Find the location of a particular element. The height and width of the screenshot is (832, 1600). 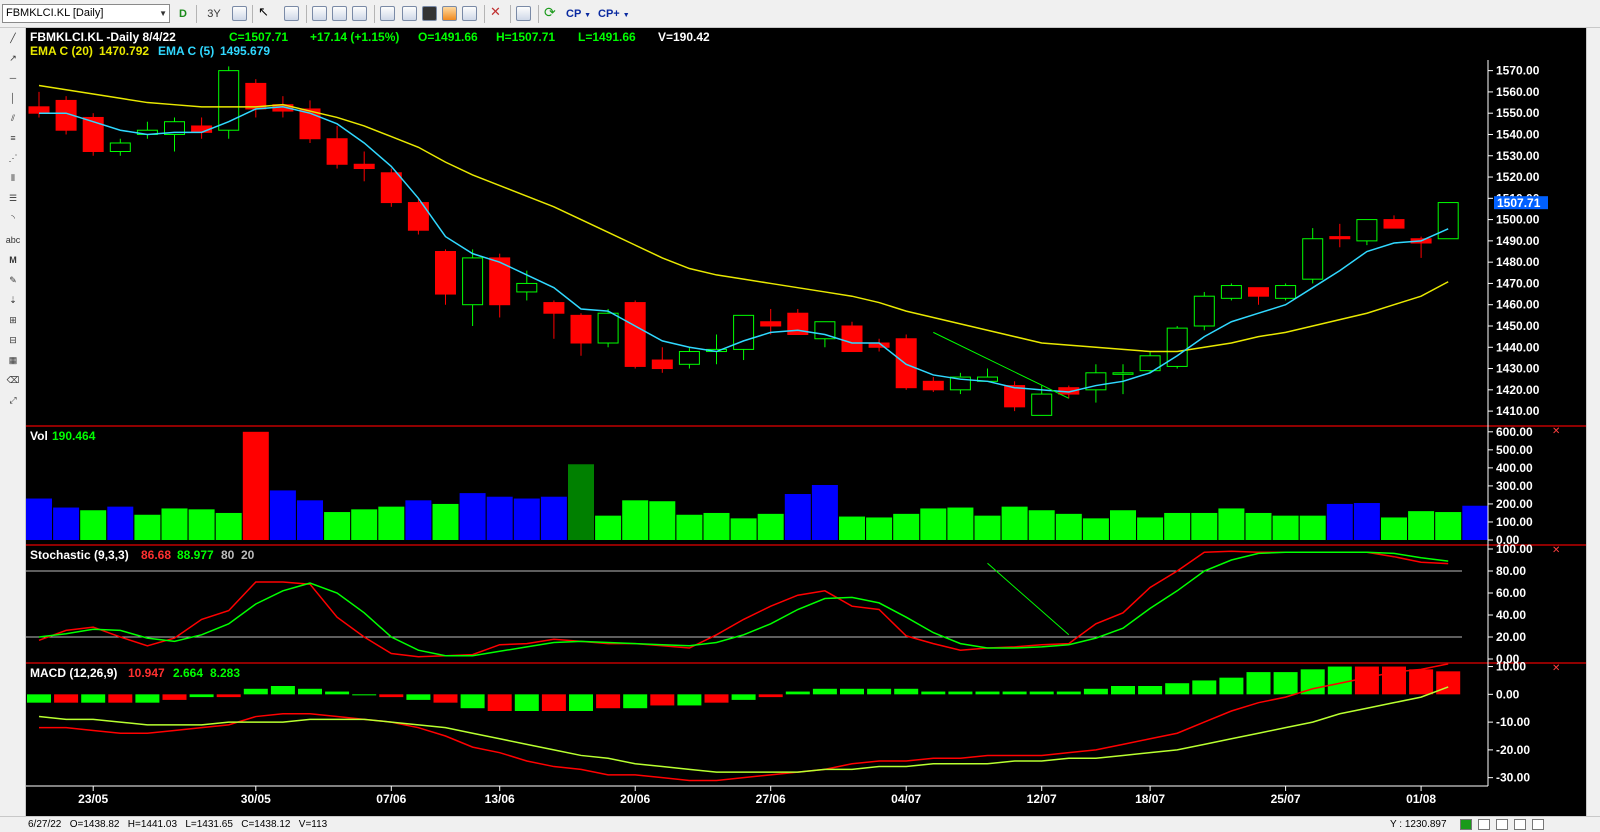

template-icon is located at coordinates (359, 13).